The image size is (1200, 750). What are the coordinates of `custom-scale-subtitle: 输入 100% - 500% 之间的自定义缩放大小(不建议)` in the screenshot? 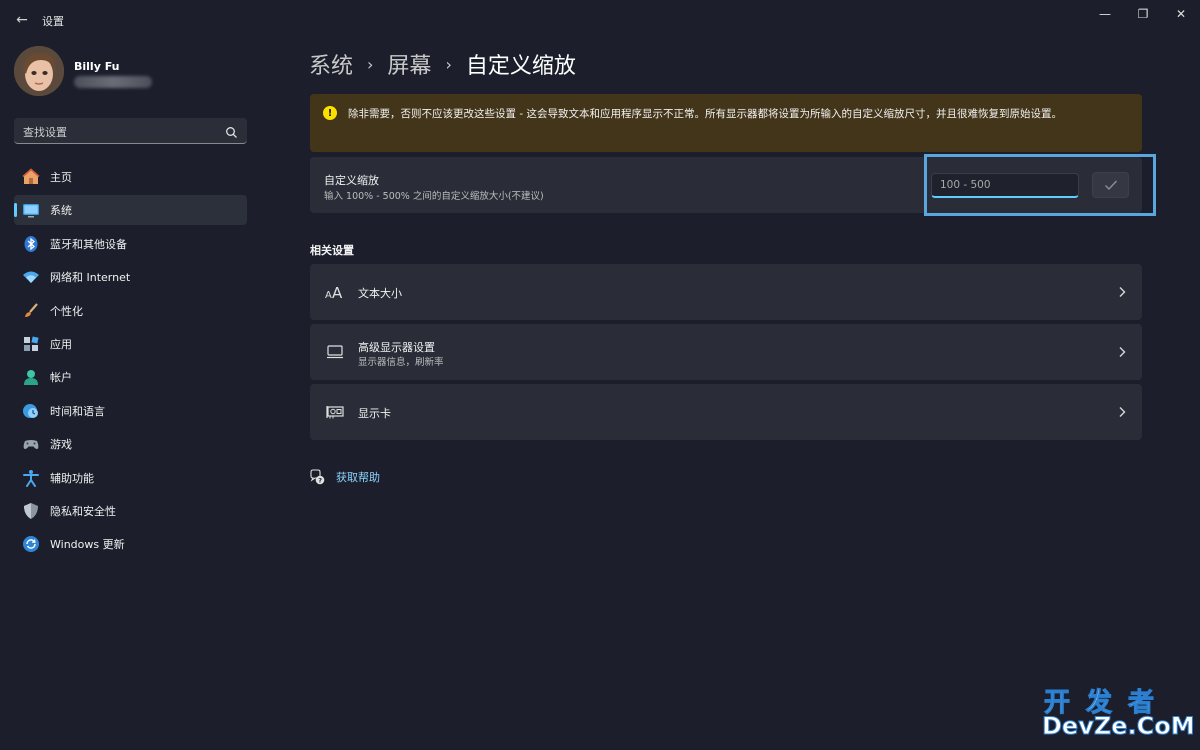 It's located at (434, 196).